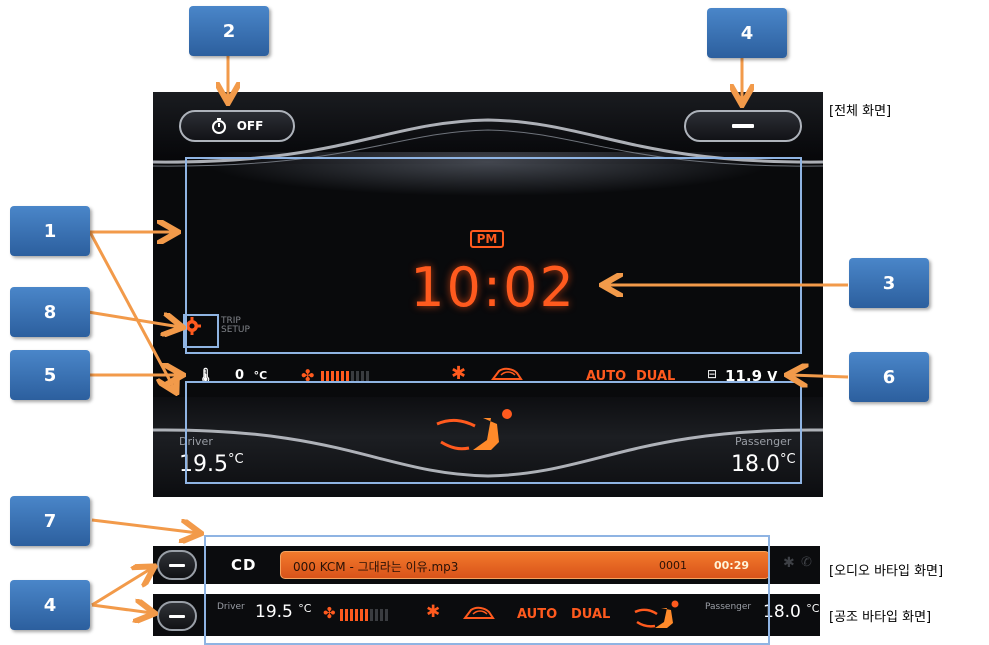 Image resolution: width=989 pixels, height=645 pixels. What do you see at coordinates (229, 31) in the screenshot?
I see `callout-badge: 2` at bounding box center [229, 31].